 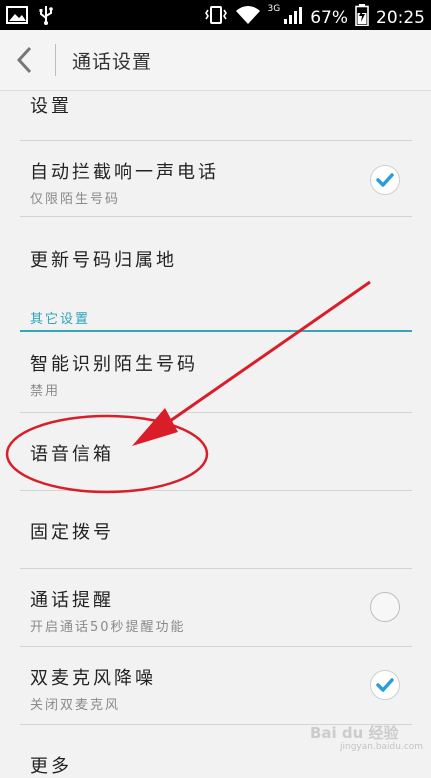 What do you see at coordinates (248, 17) in the screenshot?
I see `wifi-icon` at bounding box center [248, 17].